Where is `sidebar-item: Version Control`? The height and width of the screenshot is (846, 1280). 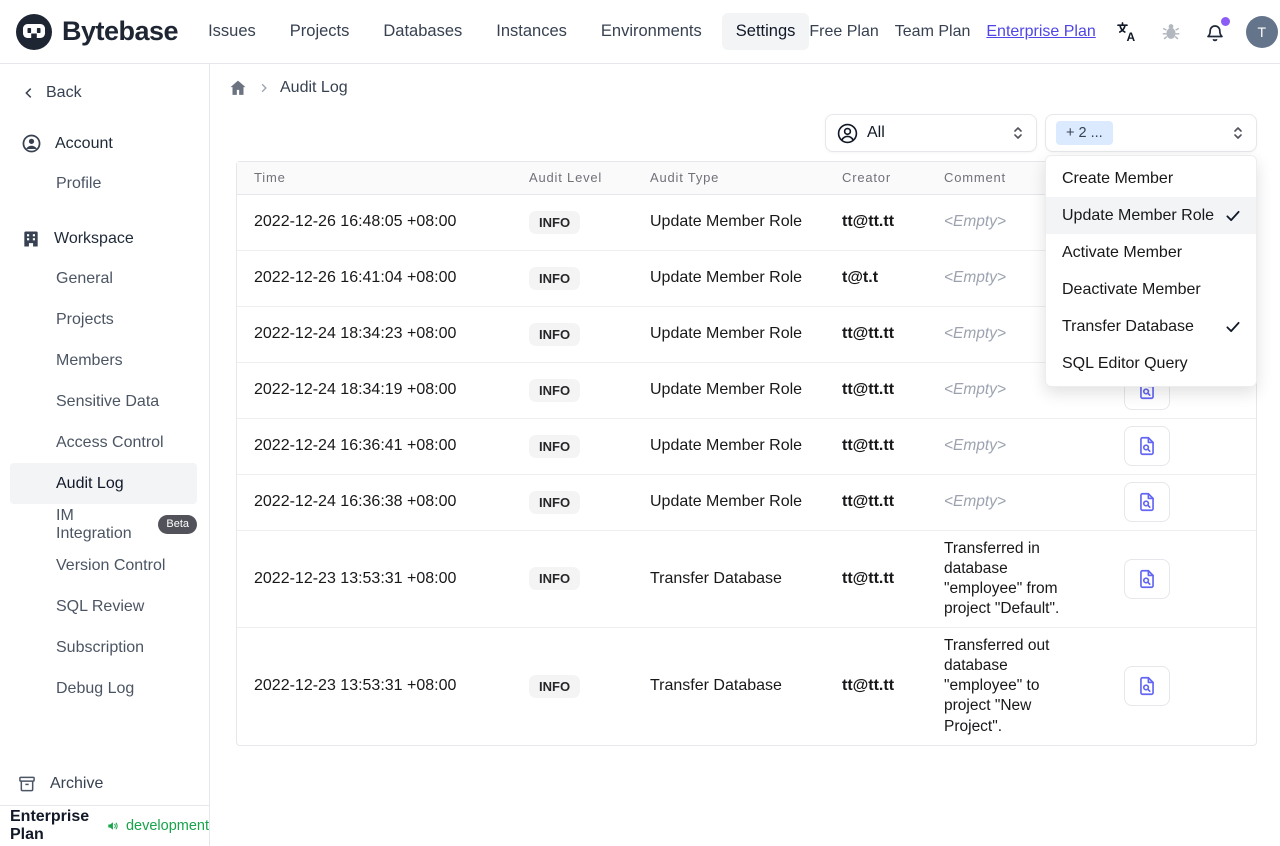 sidebar-item: Version Control is located at coordinates (103, 565).